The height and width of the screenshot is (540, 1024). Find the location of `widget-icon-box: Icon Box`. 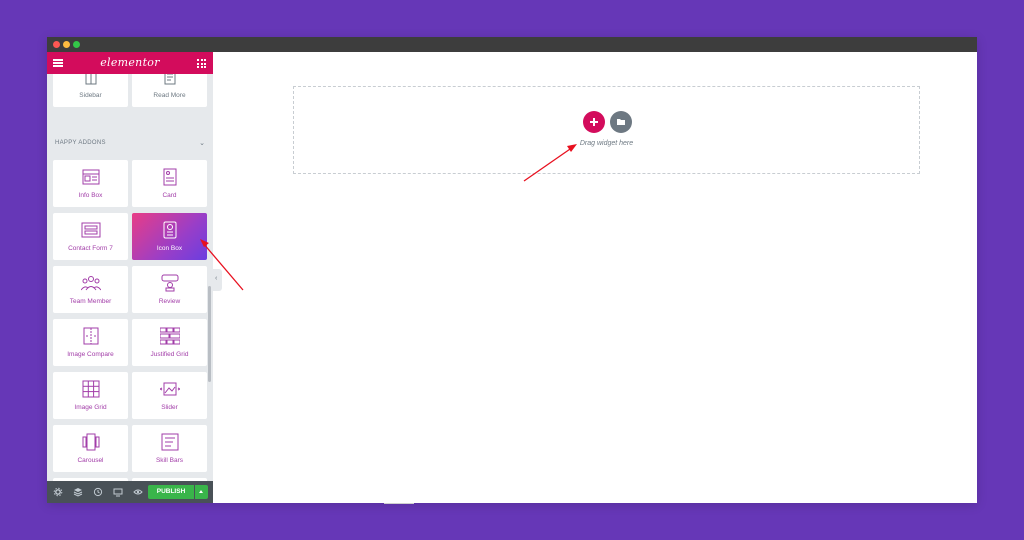

widget-icon-box: Icon Box is located at coordinates (169, 236).